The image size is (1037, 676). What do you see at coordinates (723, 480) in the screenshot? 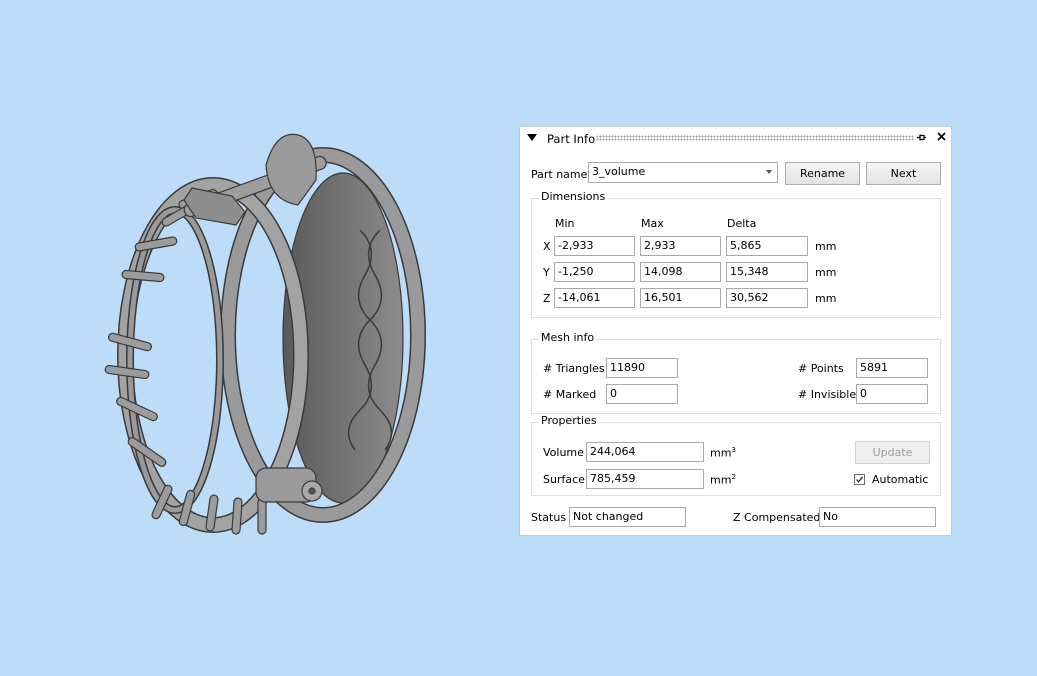
I see `surface-unit: mm2` at bounding box center [723, 480].